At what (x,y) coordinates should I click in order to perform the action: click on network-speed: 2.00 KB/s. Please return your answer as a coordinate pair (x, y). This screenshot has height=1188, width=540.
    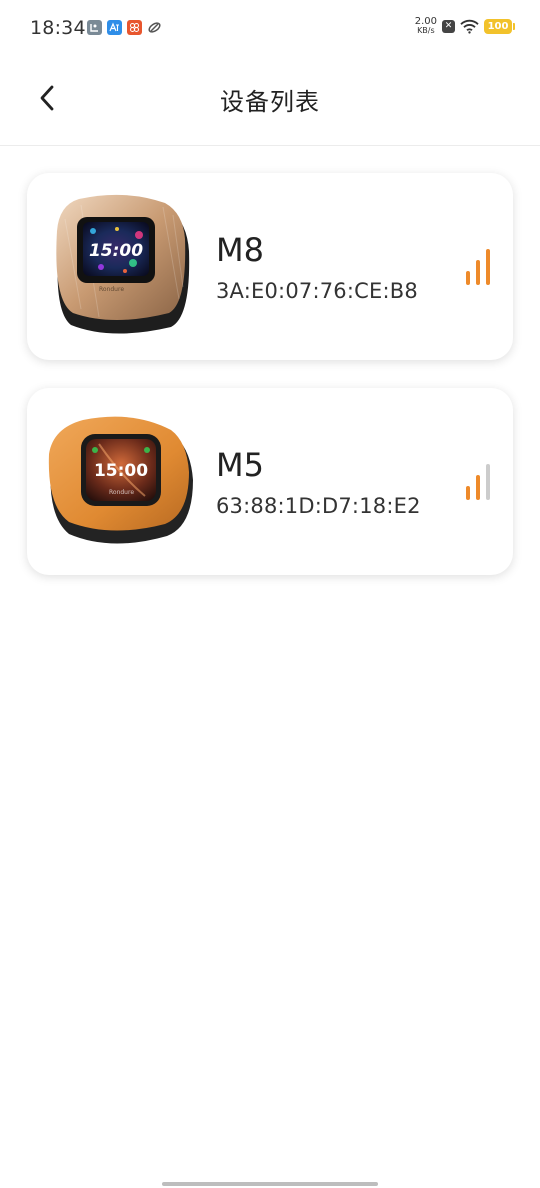
    Looking at the image, I should click on (425, 26).